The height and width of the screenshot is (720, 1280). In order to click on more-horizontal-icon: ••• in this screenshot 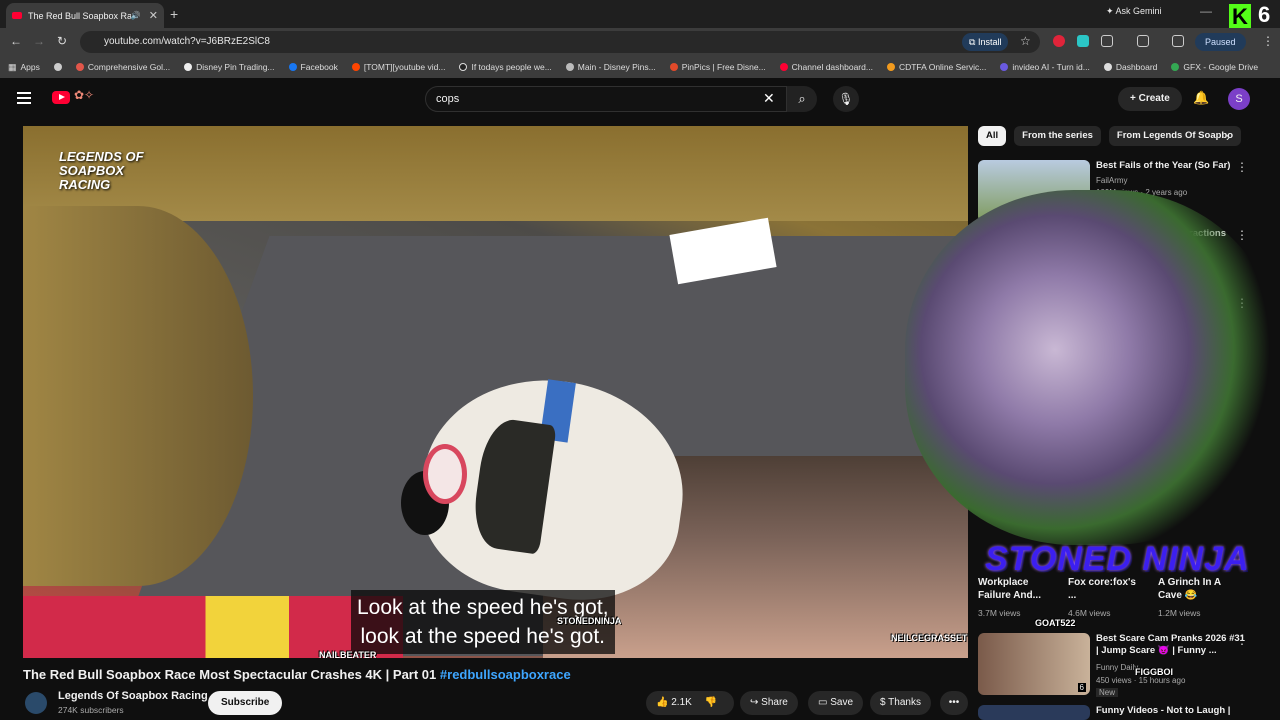, I will do `click(954, 702)`.